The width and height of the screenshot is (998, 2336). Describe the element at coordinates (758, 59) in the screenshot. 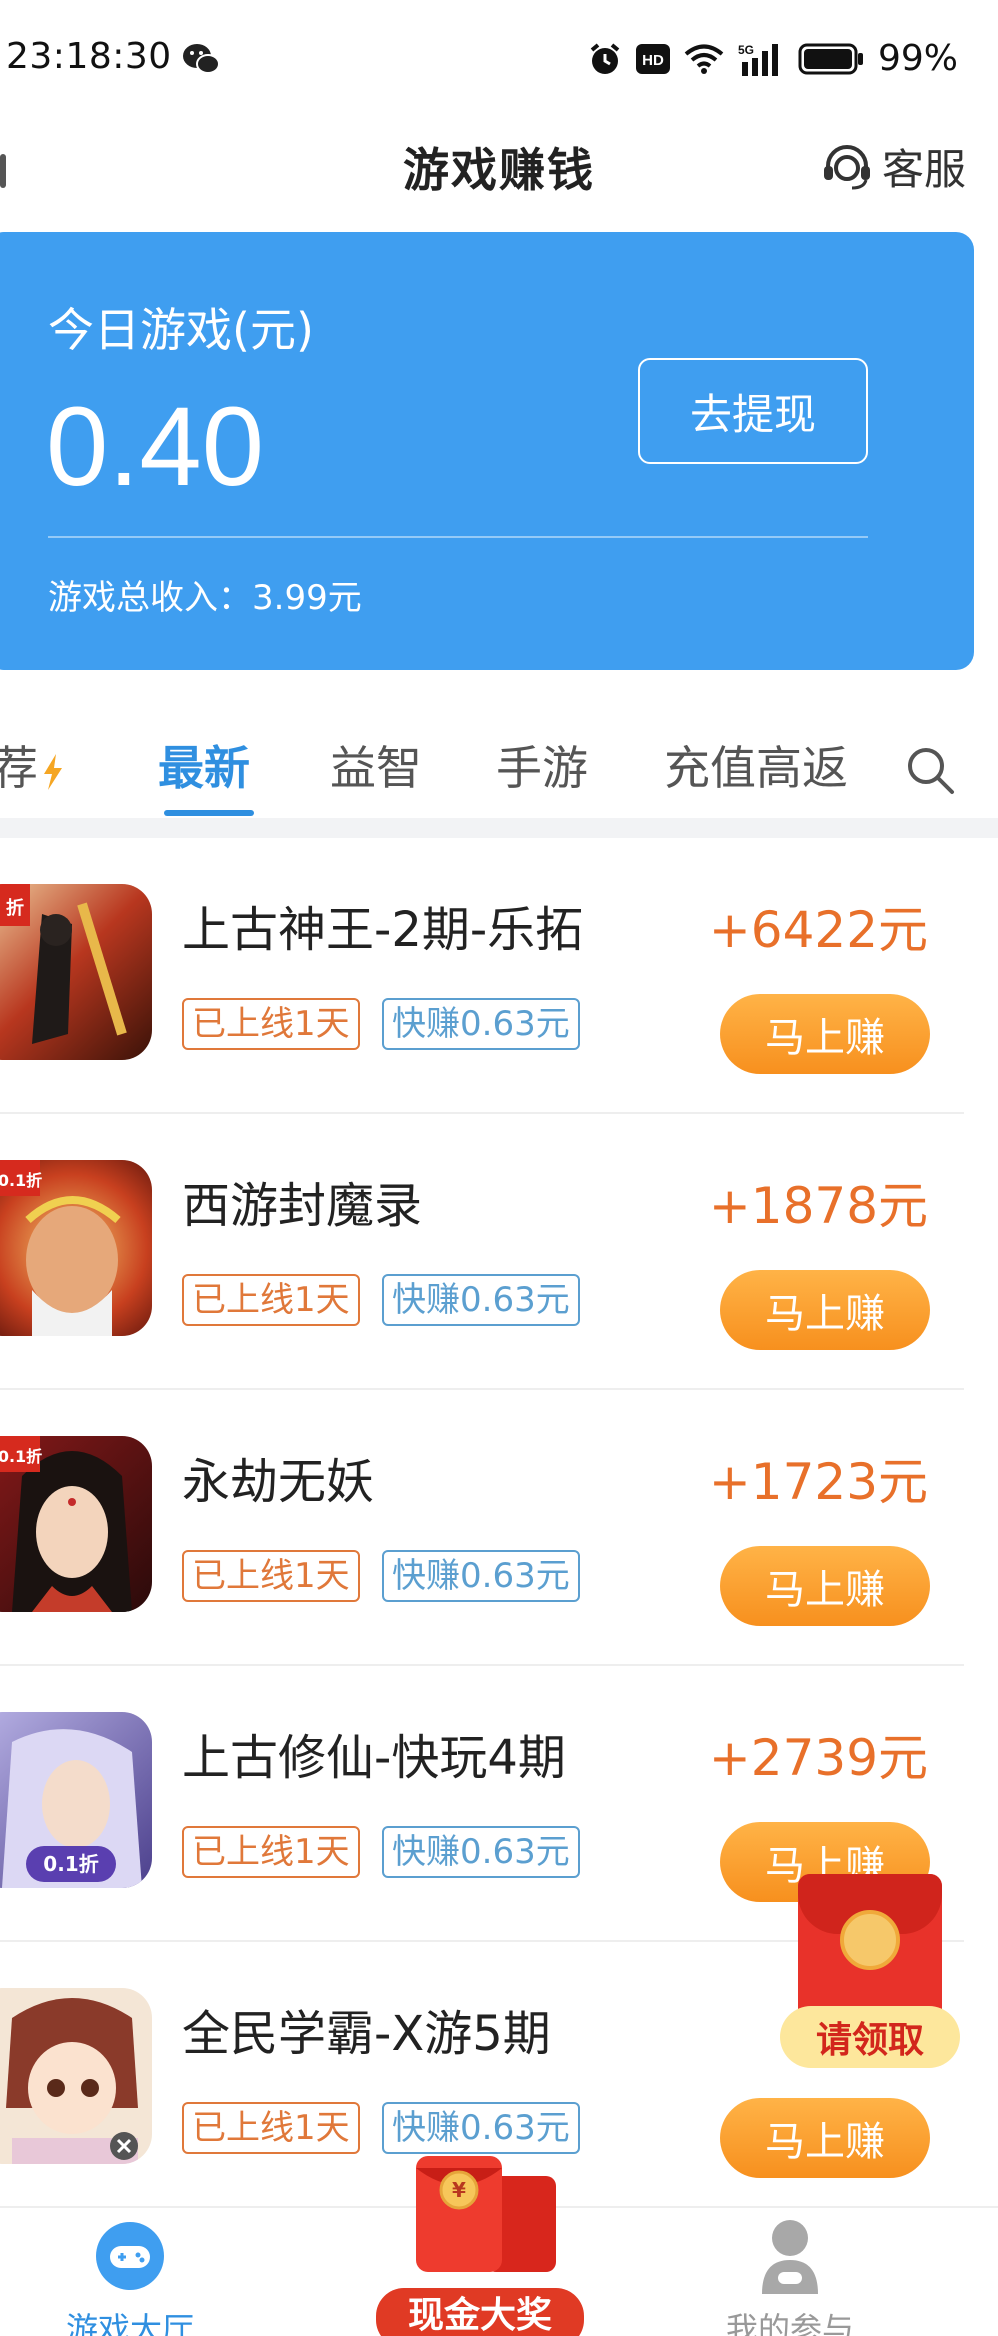

I see `5g-signal-icon: 5G` at that location.